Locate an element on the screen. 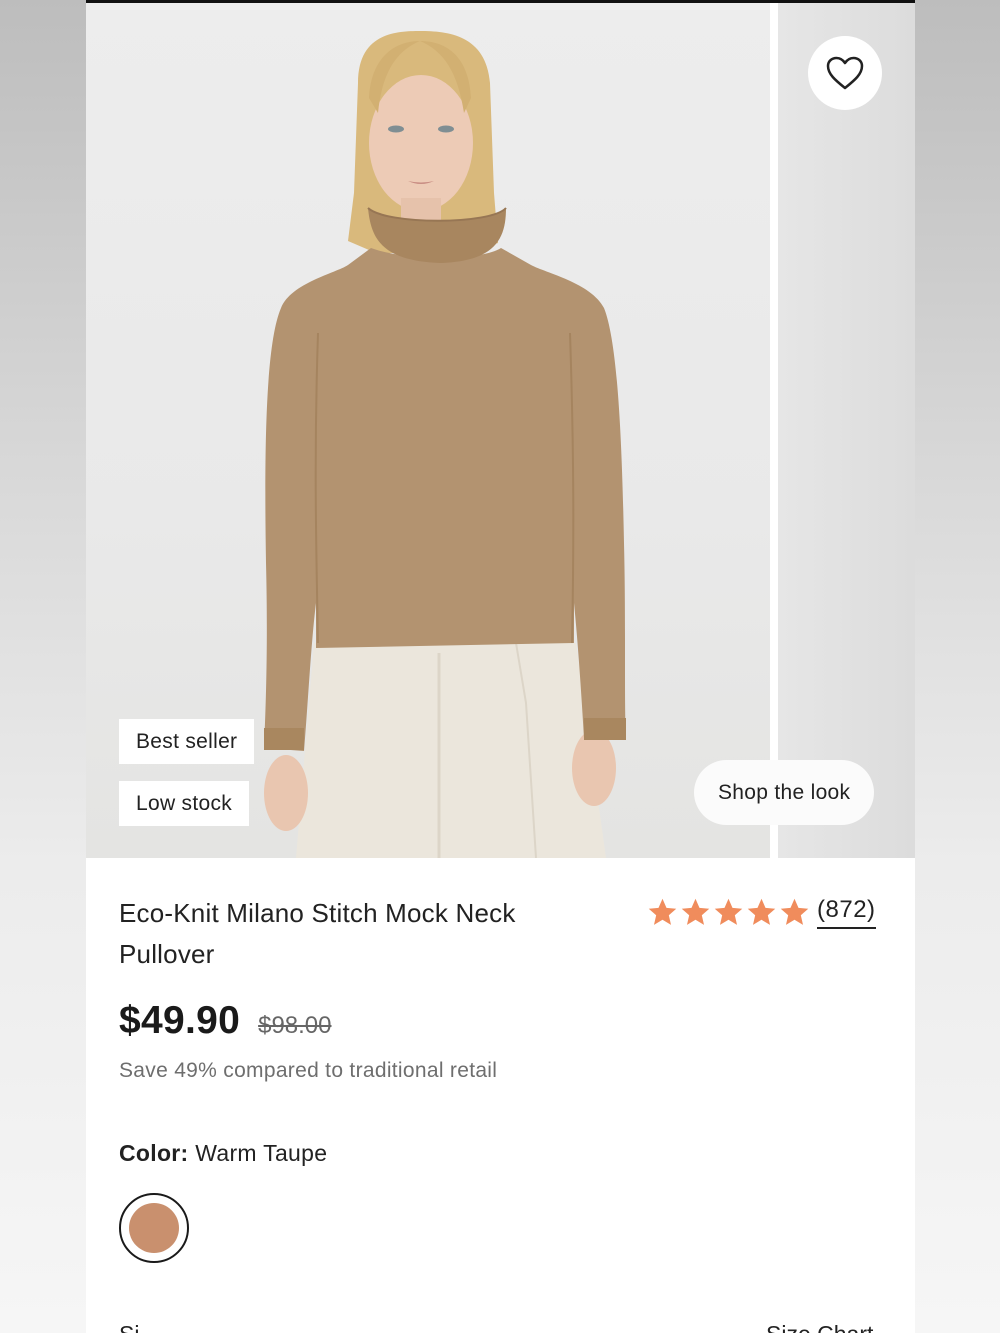 The height and width of the screenshot is (1333, 1000). product-rating: (872) is located at coordinates (761, 912).